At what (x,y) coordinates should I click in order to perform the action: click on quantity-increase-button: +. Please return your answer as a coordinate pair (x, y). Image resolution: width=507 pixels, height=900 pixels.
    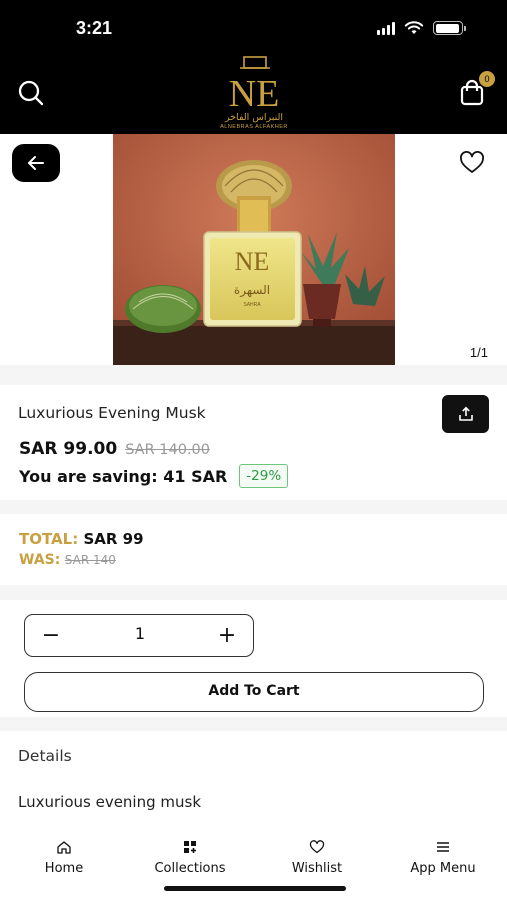
    Looking at the image, I should click on (227, 635).